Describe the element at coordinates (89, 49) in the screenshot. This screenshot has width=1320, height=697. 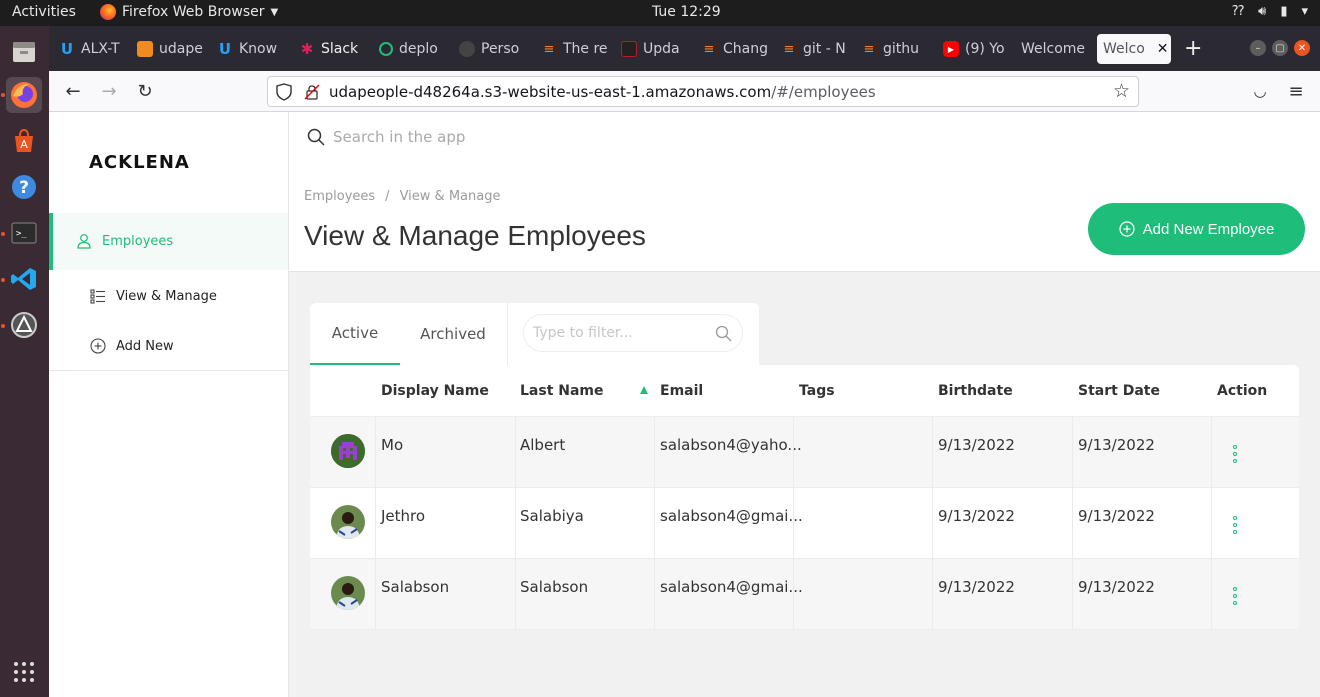
I see `browser-tab: U ALX-T` at that location.